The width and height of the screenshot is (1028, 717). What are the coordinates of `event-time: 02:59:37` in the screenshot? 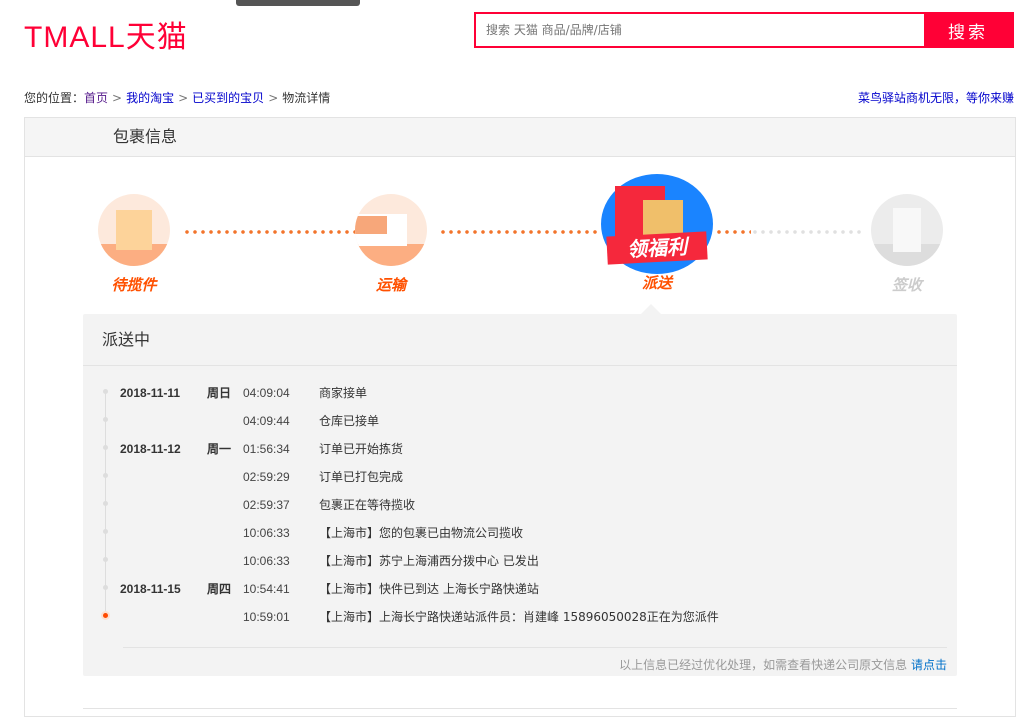 It's located at (266, 505).